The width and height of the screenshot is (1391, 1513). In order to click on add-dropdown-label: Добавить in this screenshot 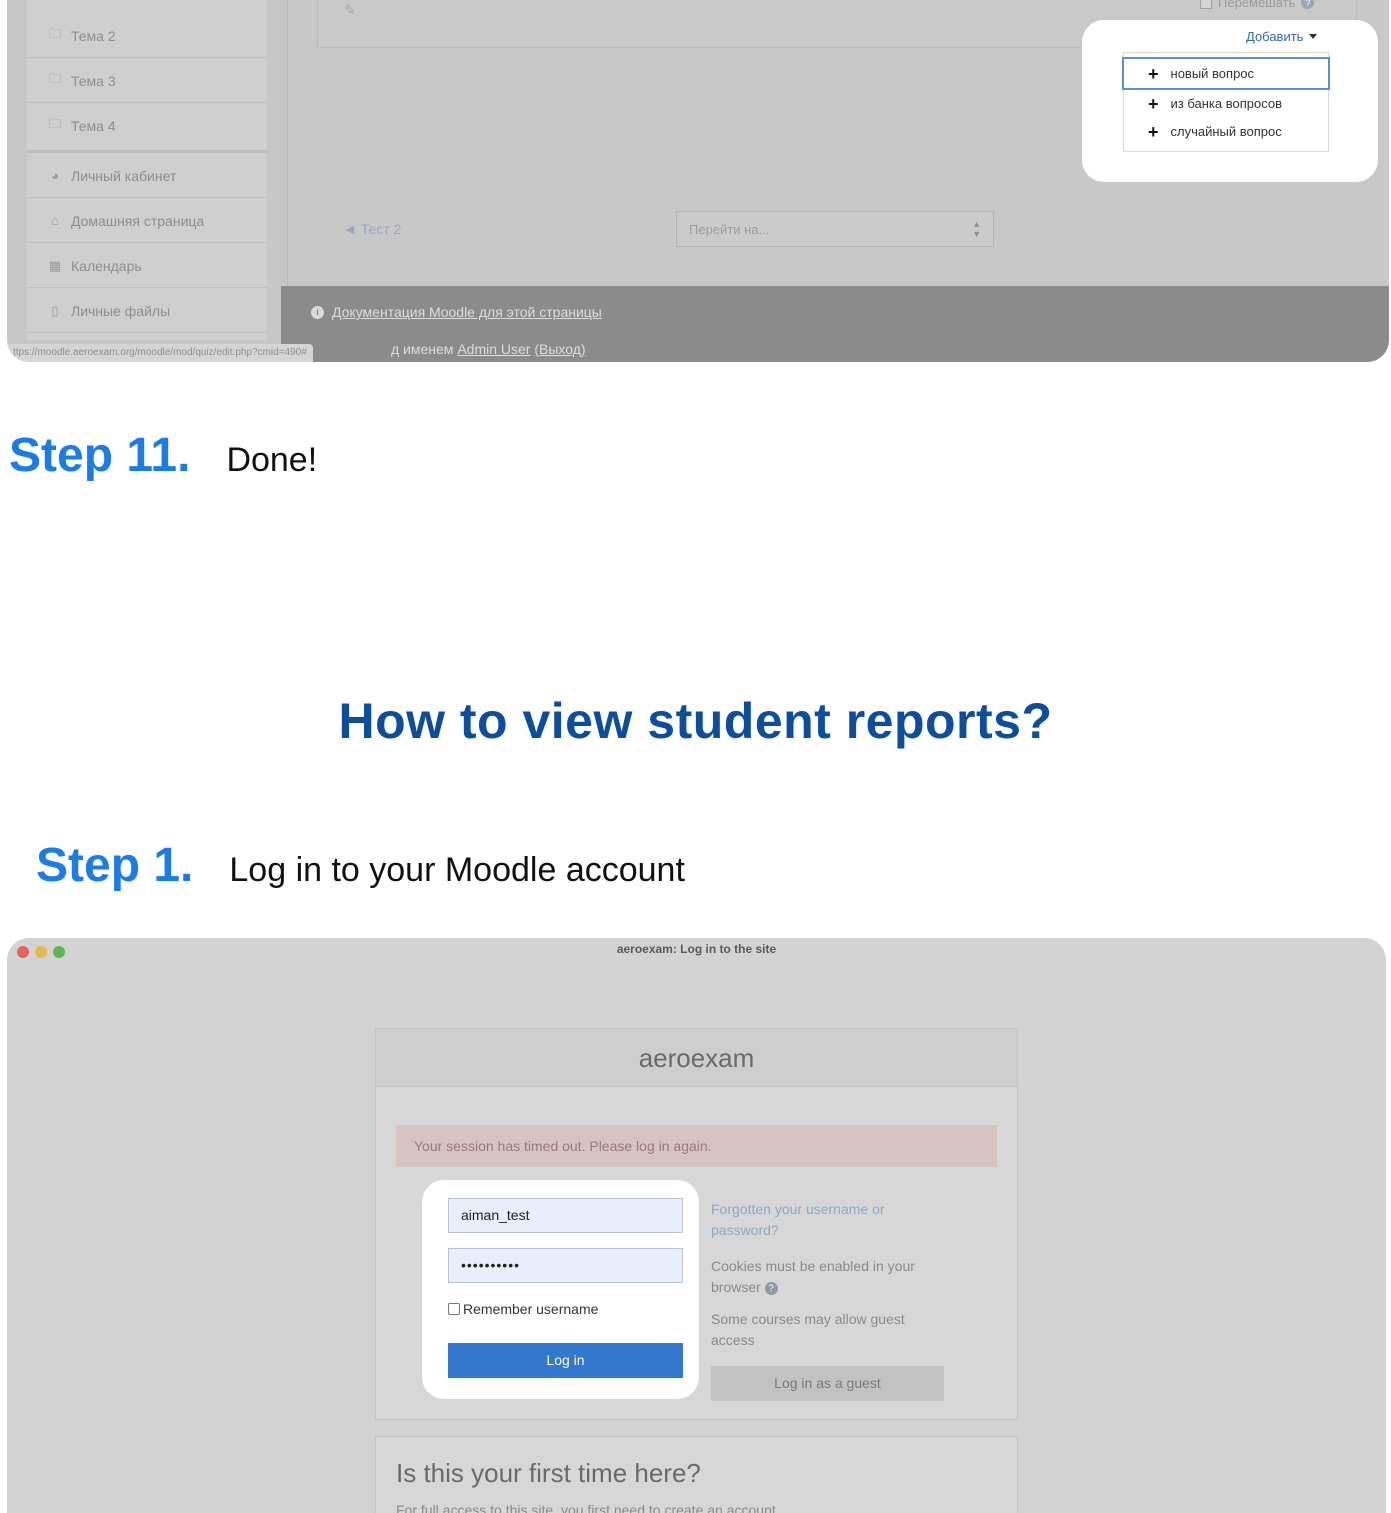, I will do `click(1275, 36)`.